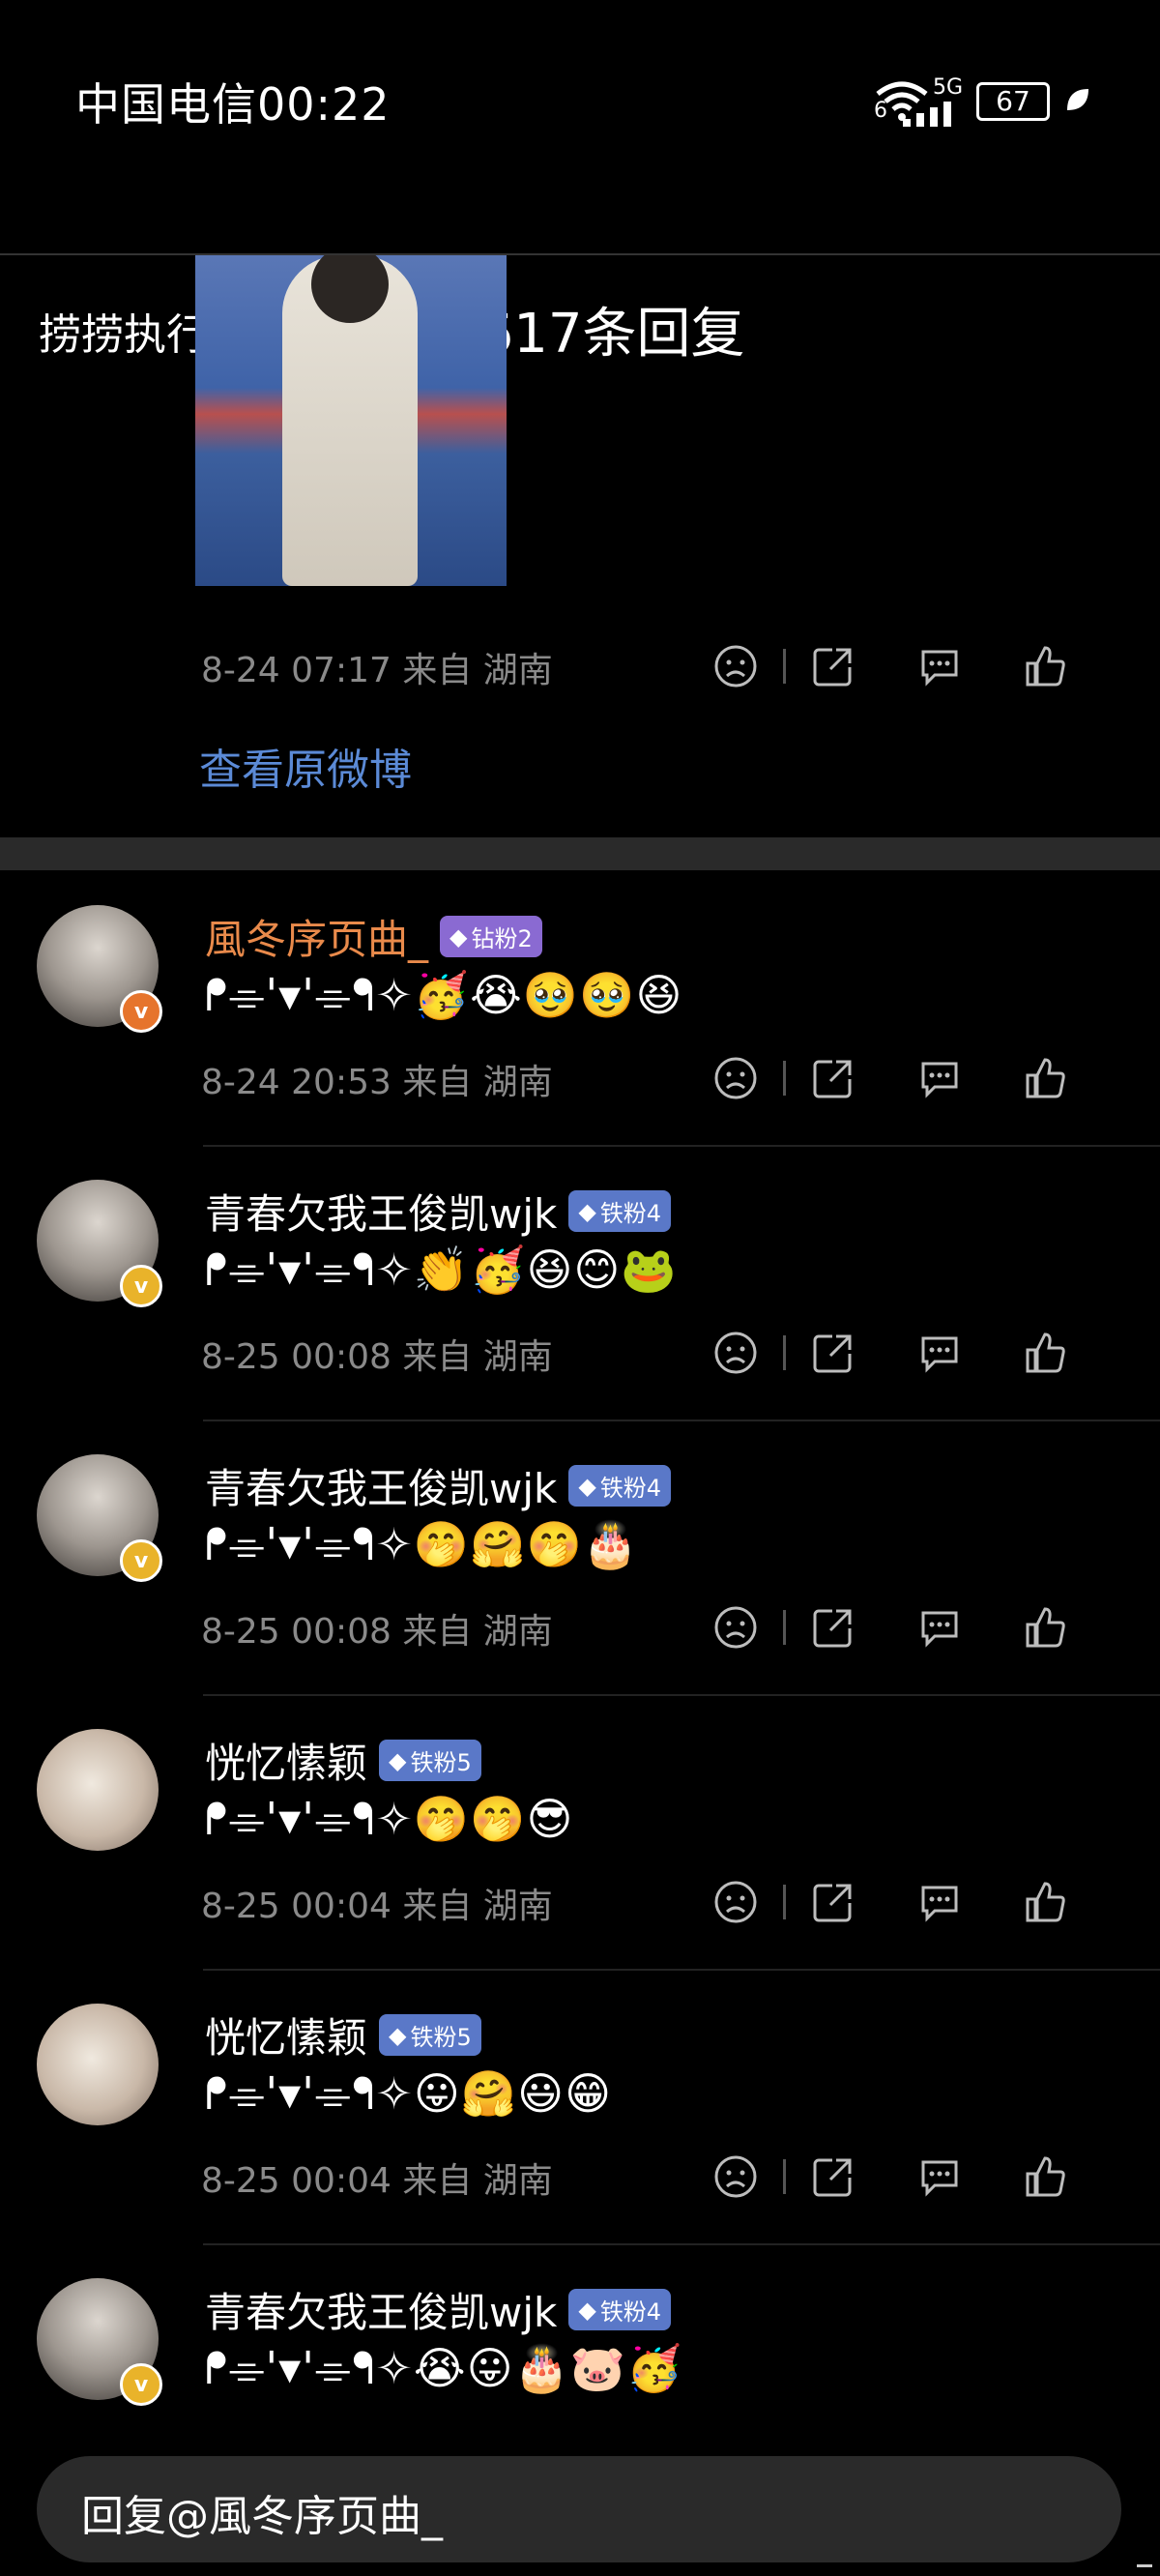  I want to click on comment-text: ᖰ⌯'▾'⌯ᖳ✧🤭🤭😎, so click(390, 1819).